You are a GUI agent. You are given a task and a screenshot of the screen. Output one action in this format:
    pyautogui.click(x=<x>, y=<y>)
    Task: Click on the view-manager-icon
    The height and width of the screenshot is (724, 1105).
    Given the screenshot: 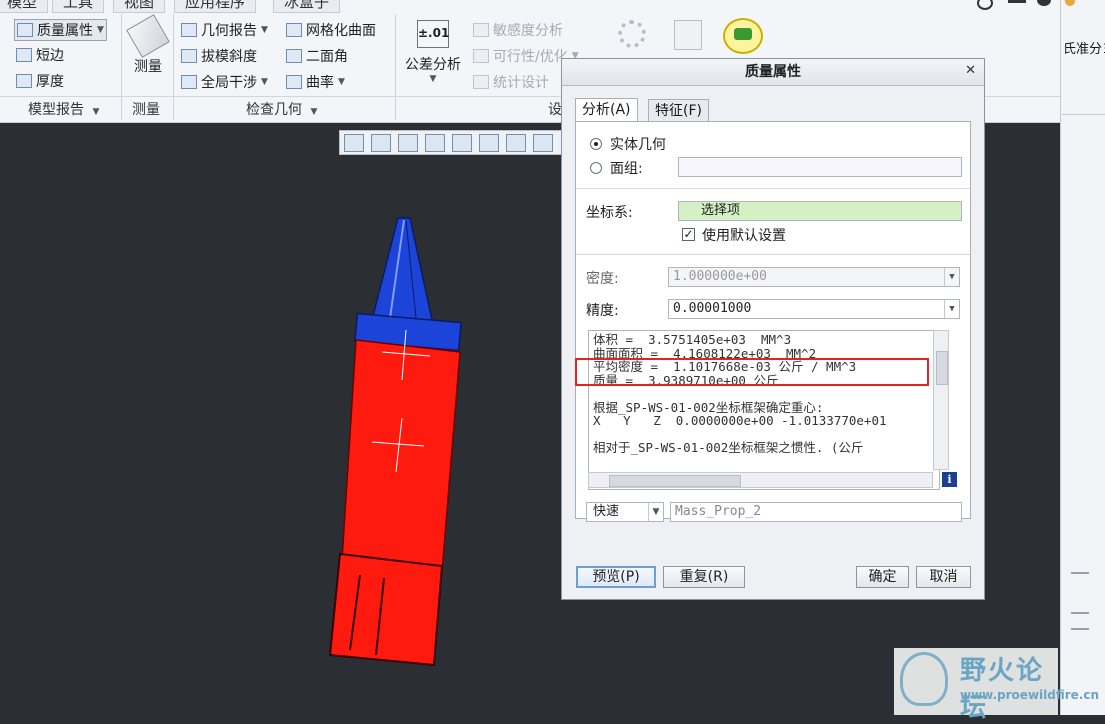 What is the action you would take?
    pyautogui.click(x=516, y=142)
    